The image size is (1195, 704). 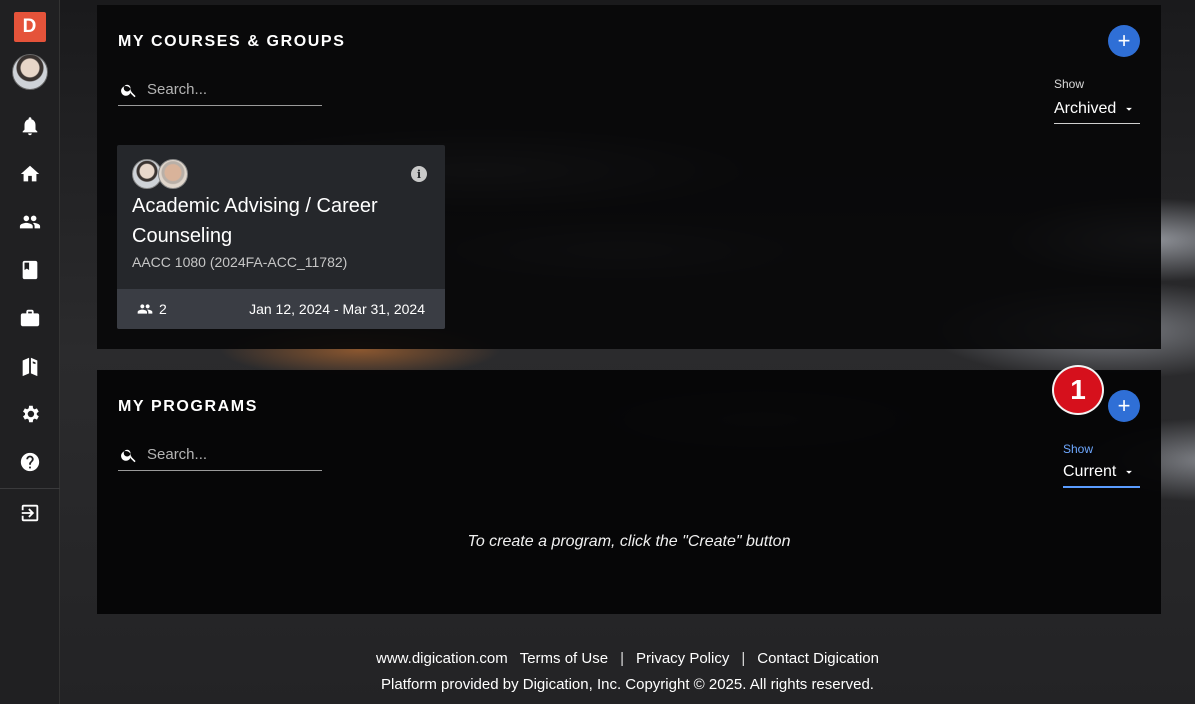 I want to click on resources-button, so click(x=30, y=366).